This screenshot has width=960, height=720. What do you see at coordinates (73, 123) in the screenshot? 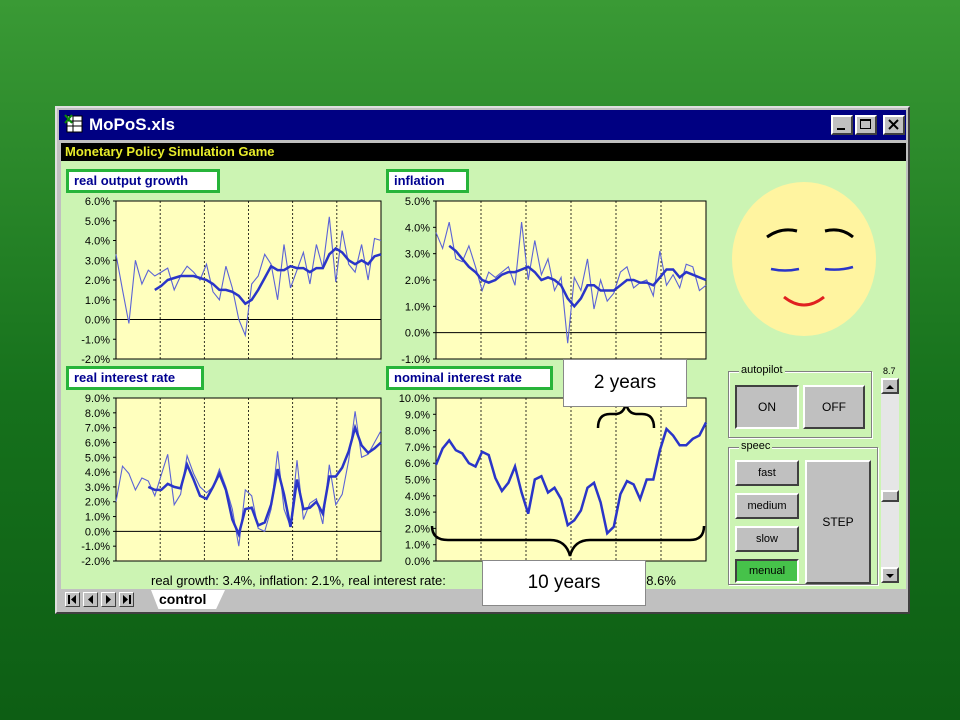
I see `excel-sheet-icon` at bounding box center [73, 123].